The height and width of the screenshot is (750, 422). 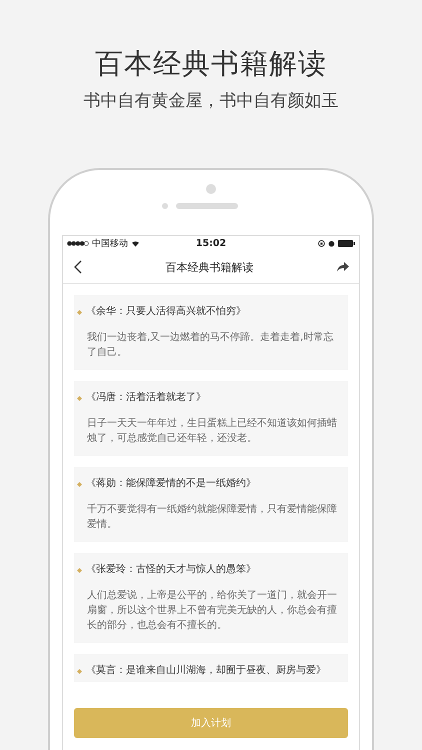 What do you see at coordinates (212, 610) in the screenshot?
I see `book-excerpt: 人们总爱说，上帝是公平的，给你关了一道门，就会开一扇窗，所以这个世界上不曾有完美无缺的人，你总会有擅长的部分，也总会有不擅长的。` at bounding box center [212, 610].